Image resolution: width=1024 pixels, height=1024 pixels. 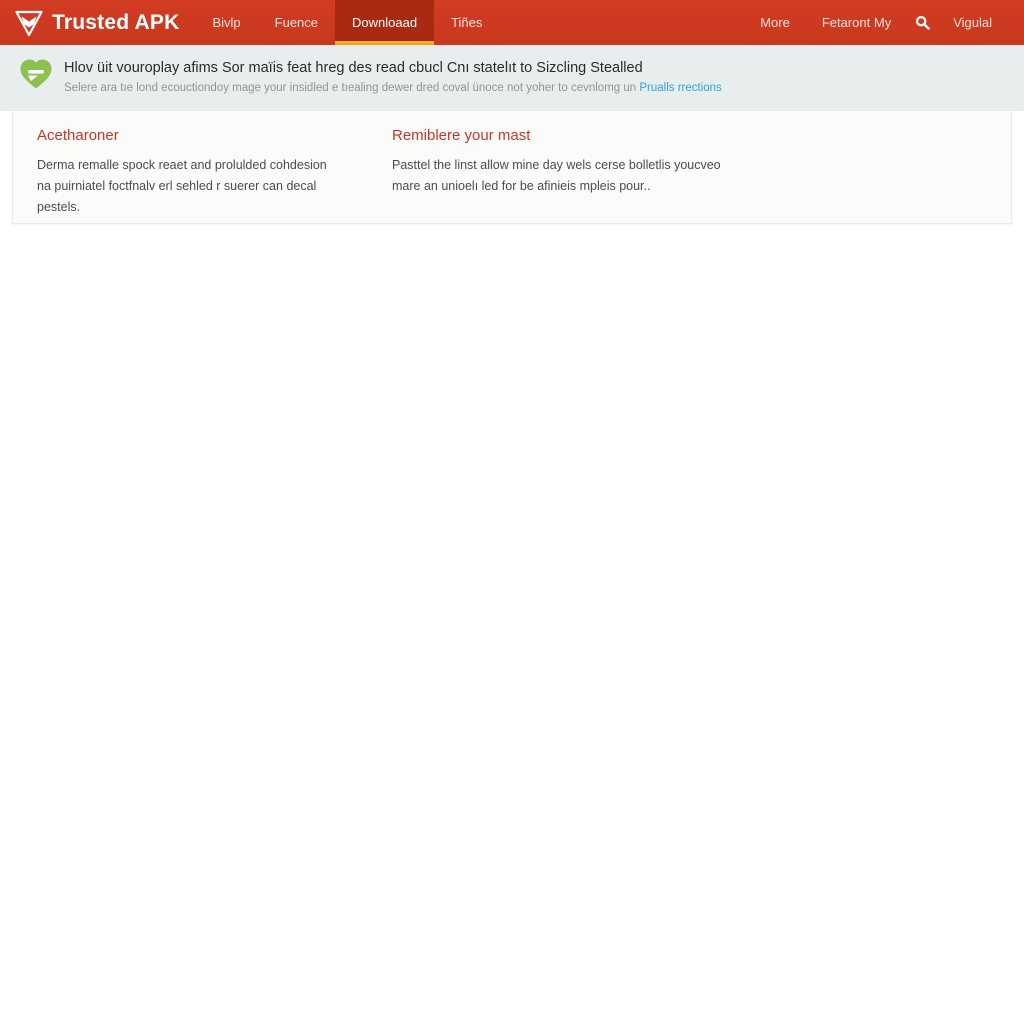 What do you see at coordinates (78, 135) in the screenshot?
I see `card-heading-left: Acetharoner` at bounding box center [78, 135].